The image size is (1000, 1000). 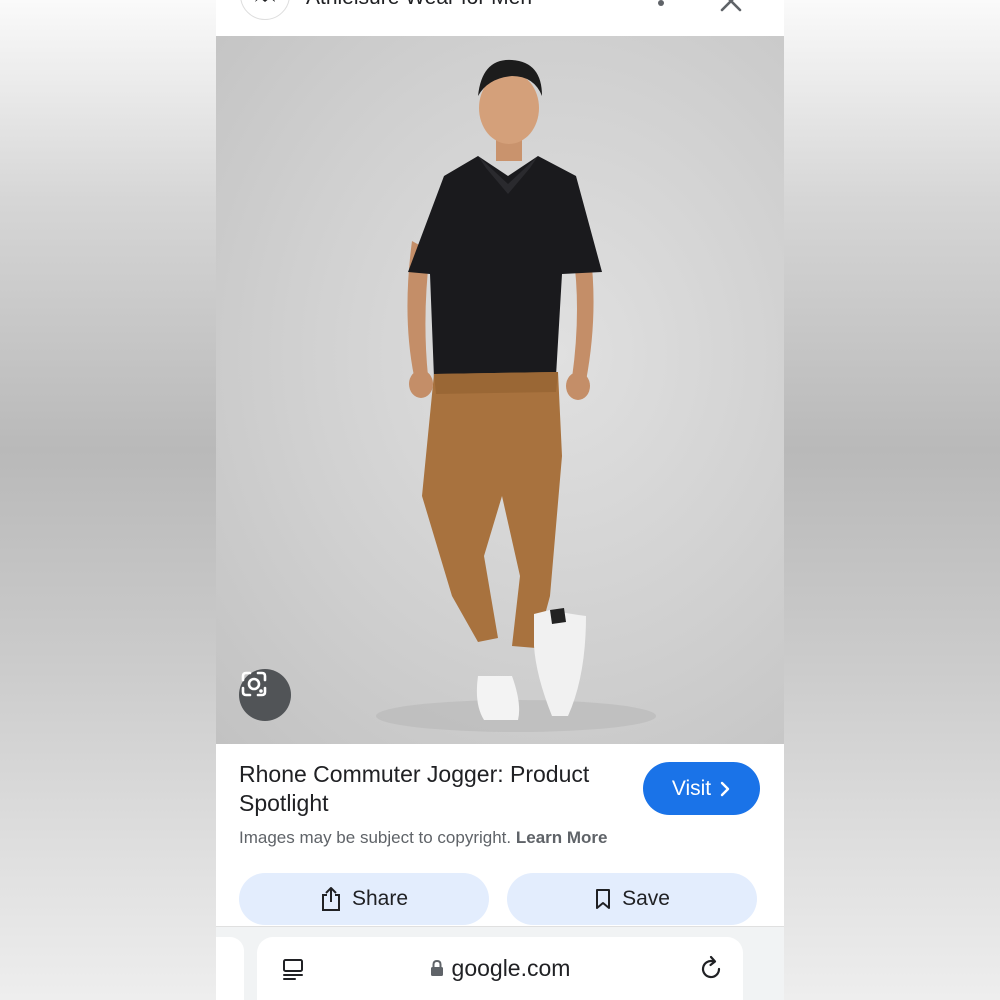 I want to click on browser-toolbar: google.com, so click(x=500, y=963).